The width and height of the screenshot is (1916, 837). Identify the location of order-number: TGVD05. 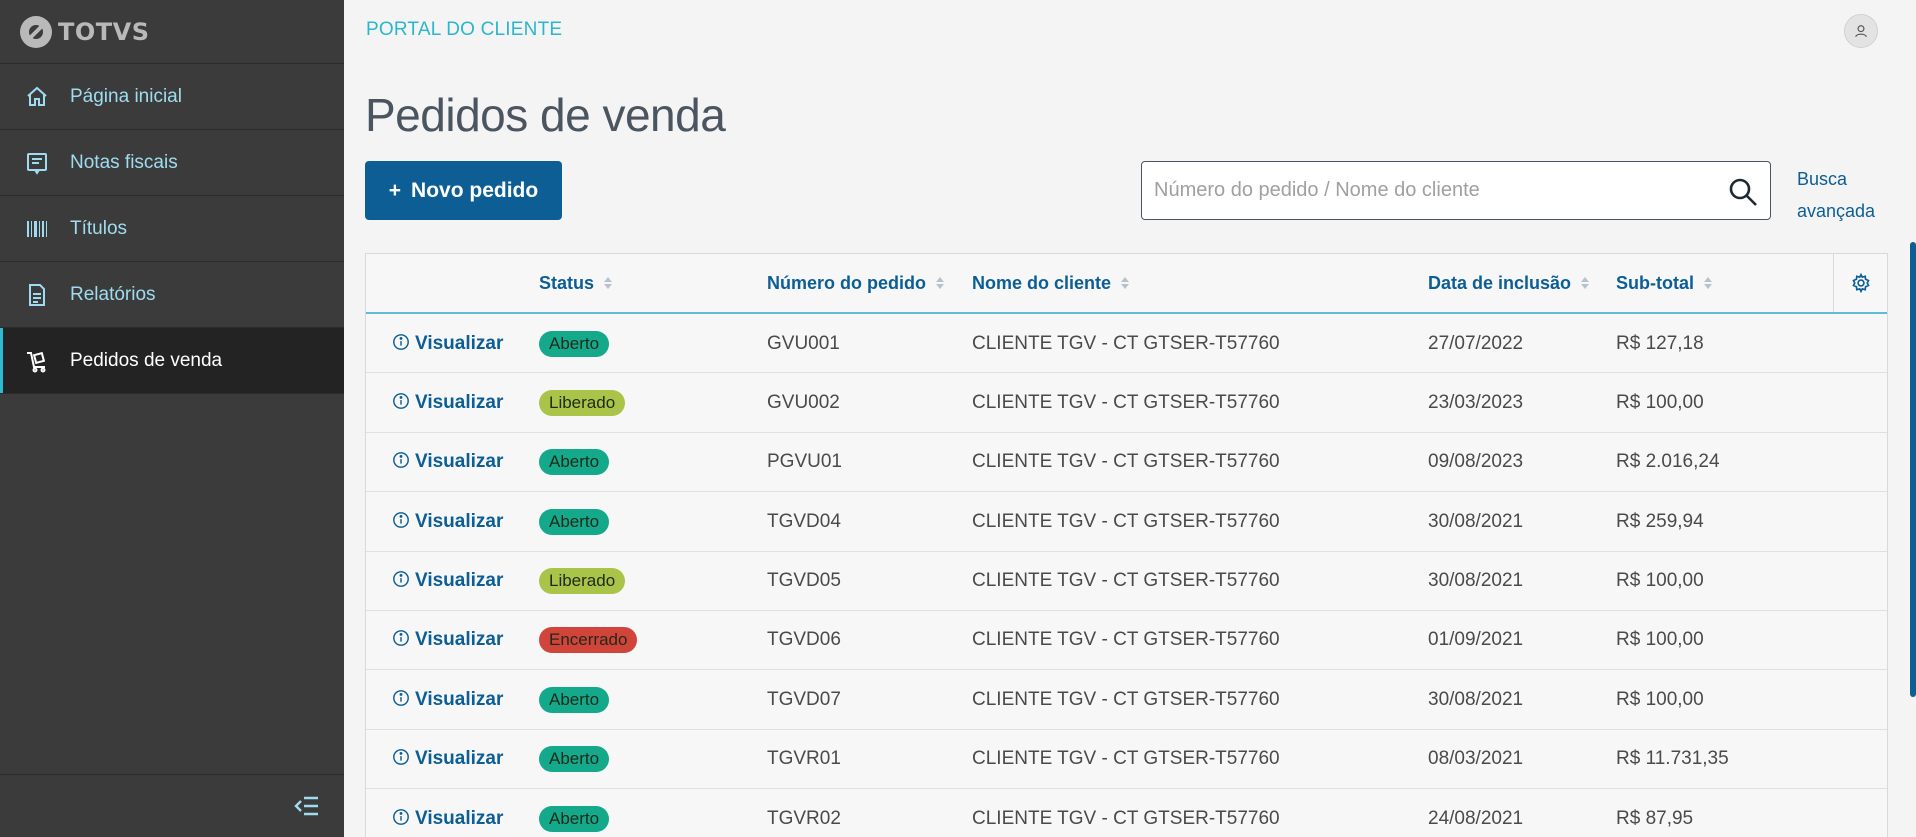
(804, 581).